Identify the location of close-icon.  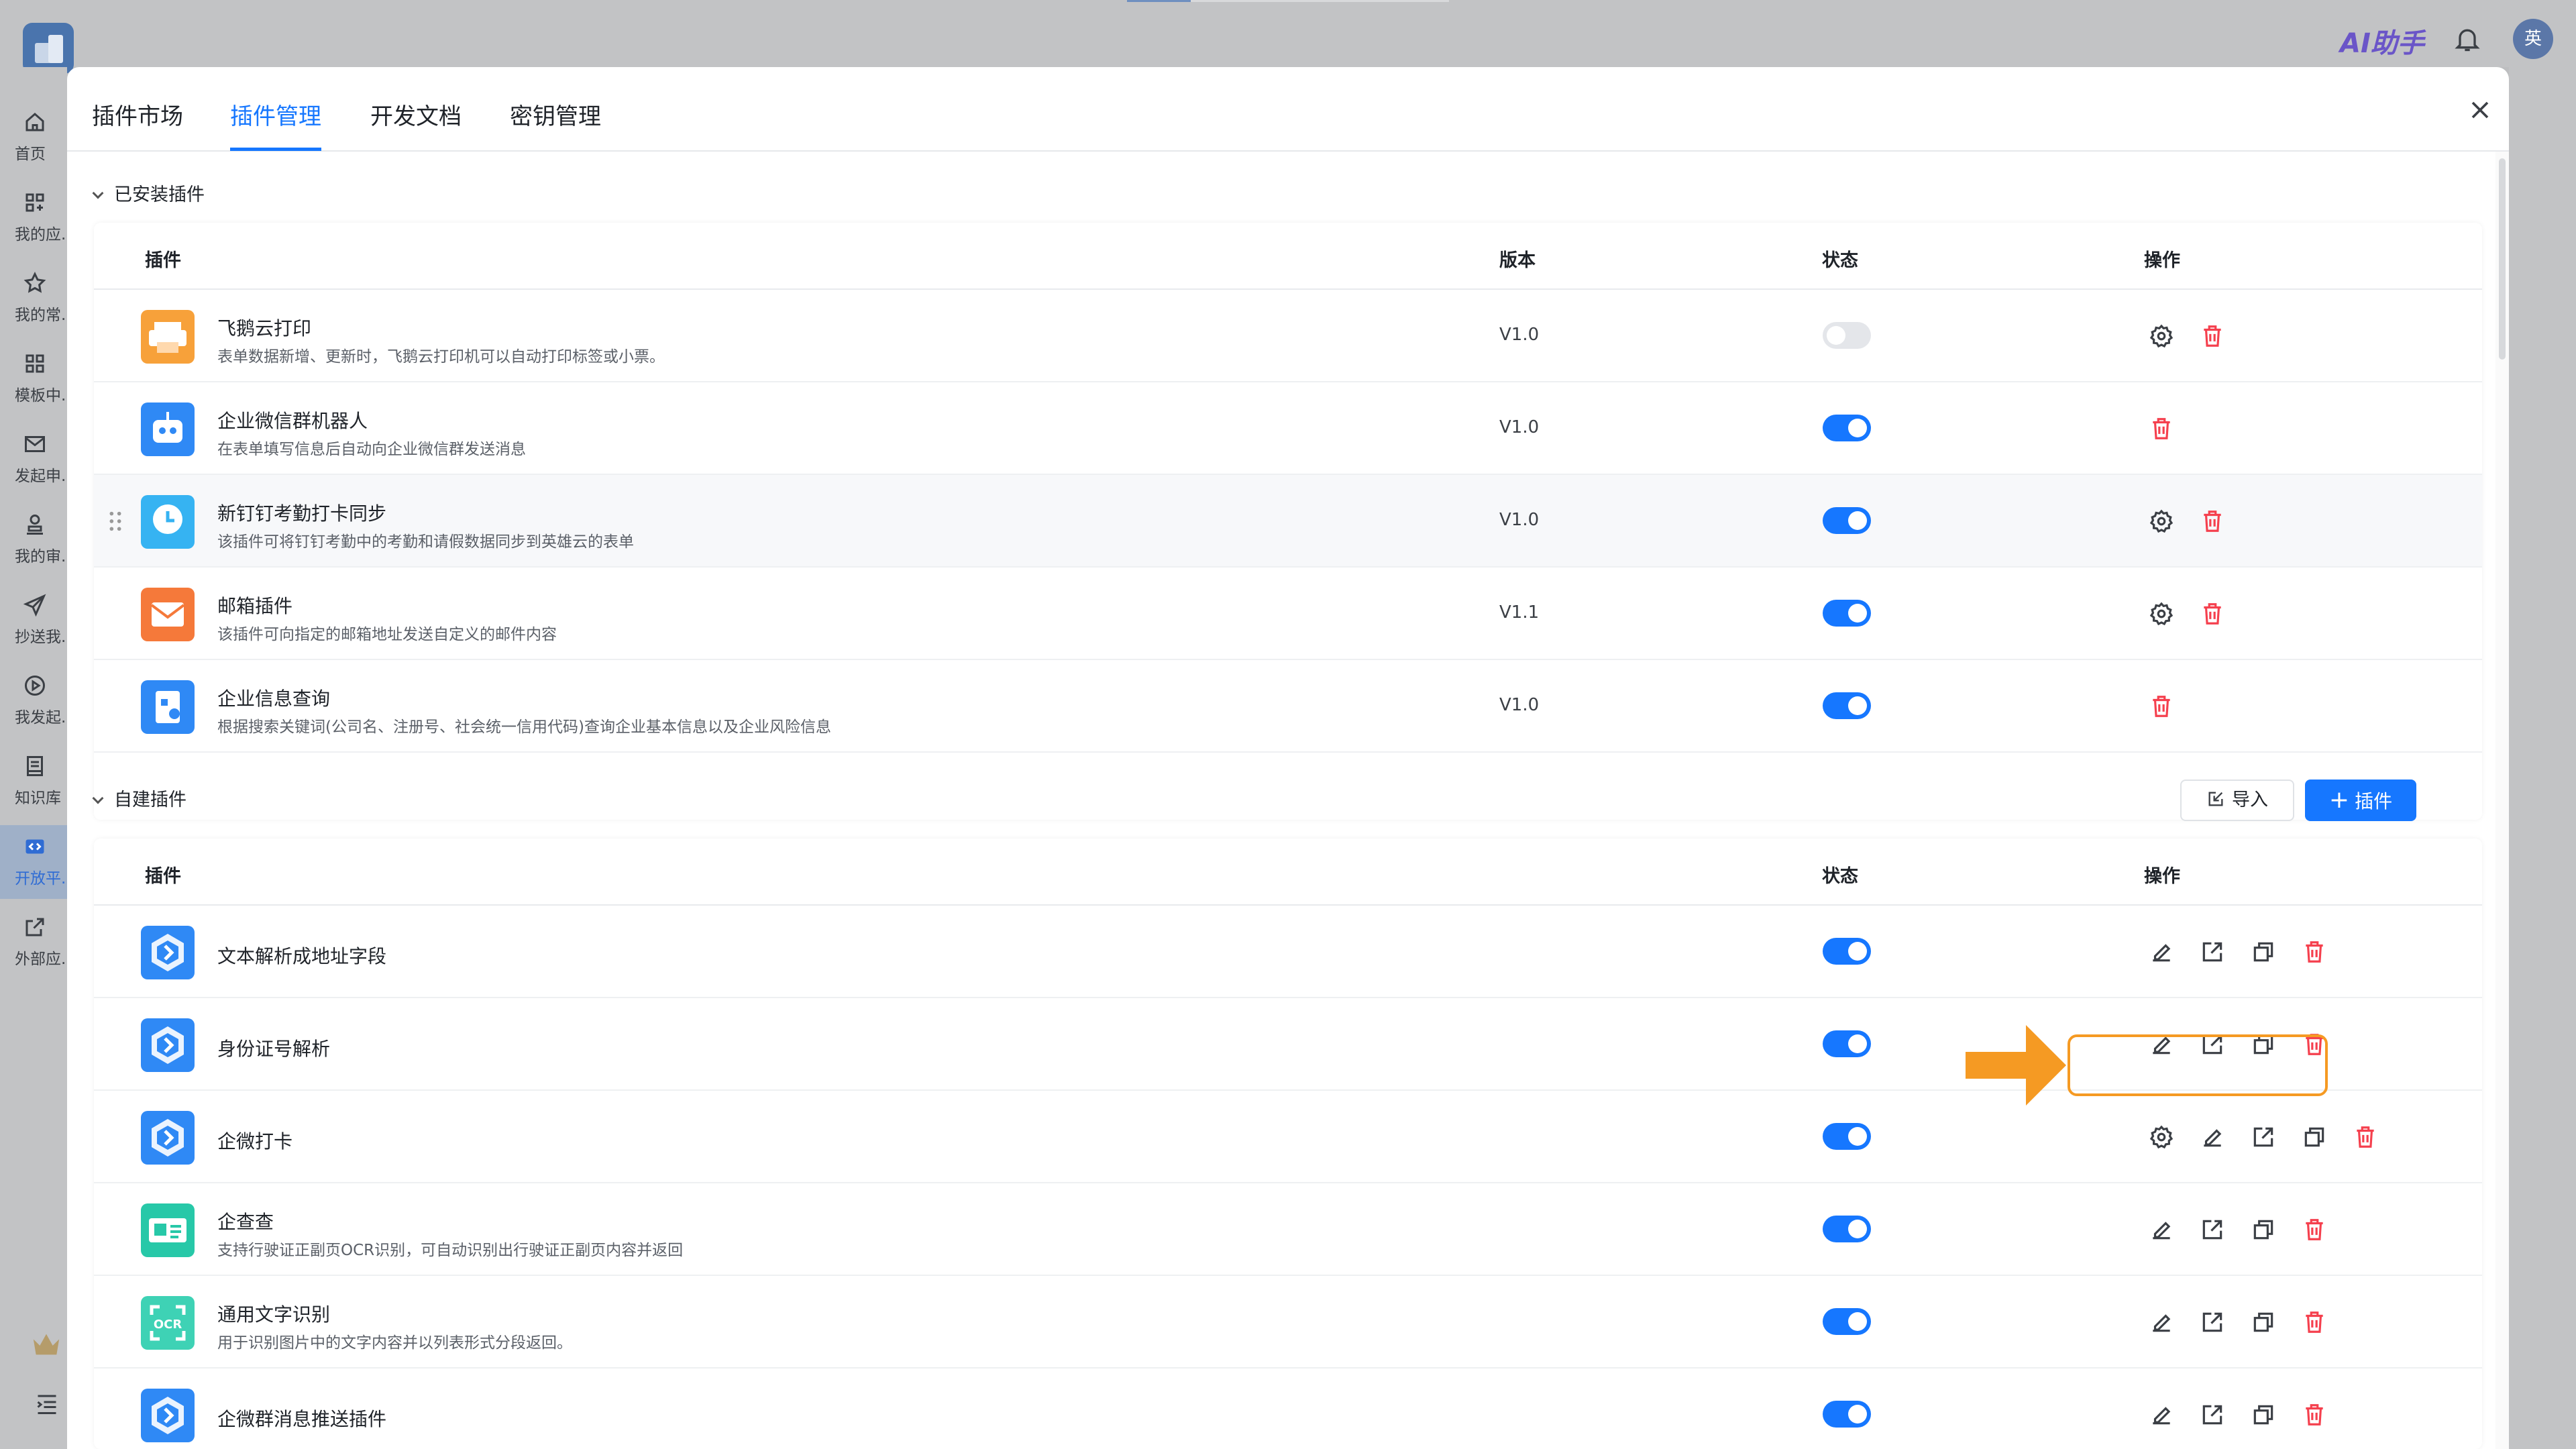
(2480, 110).